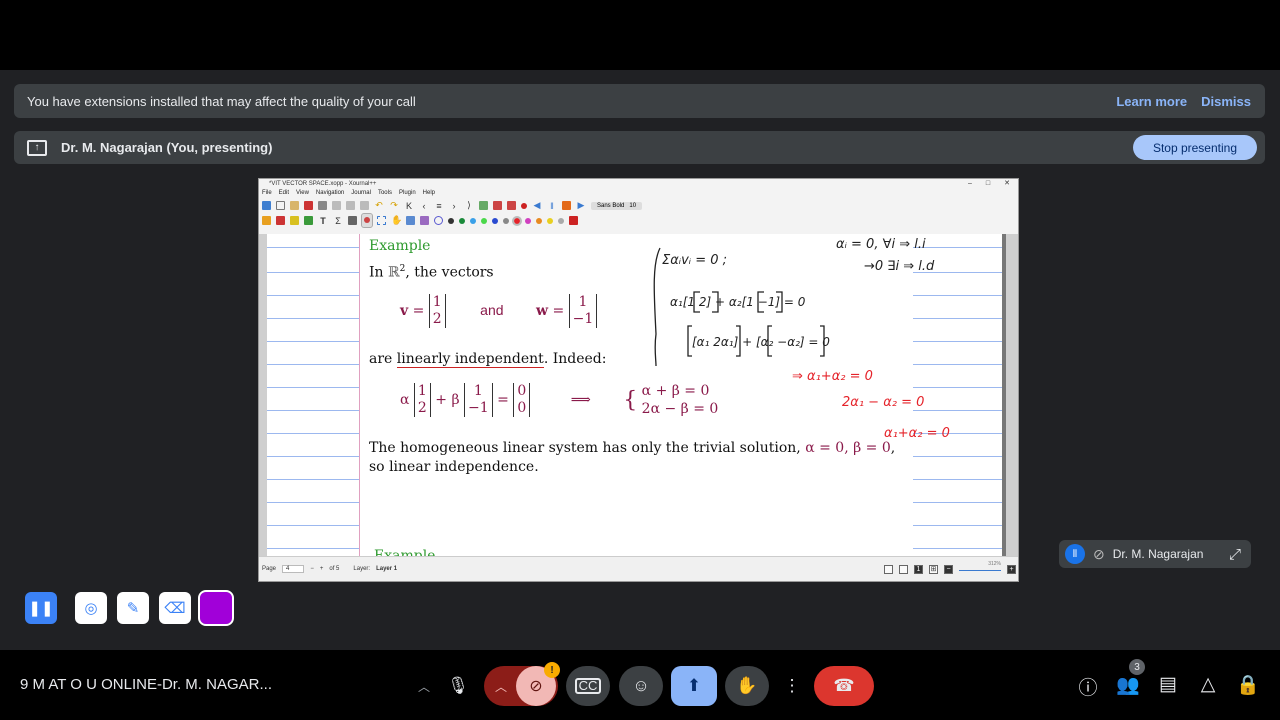 This screenshot has height=720, width=1280. I want to click on color-blue, so click(495, 220).